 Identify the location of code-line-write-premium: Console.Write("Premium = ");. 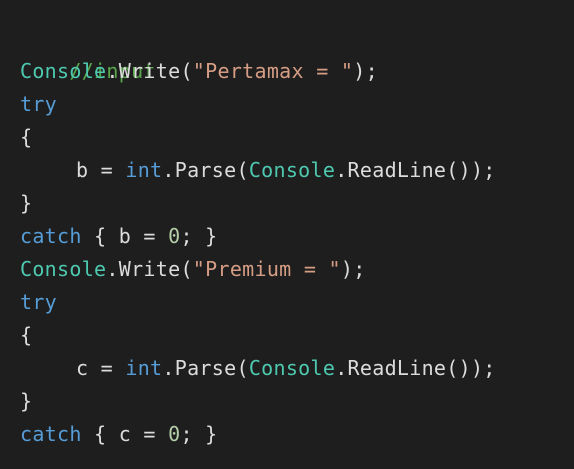
(297, 269).